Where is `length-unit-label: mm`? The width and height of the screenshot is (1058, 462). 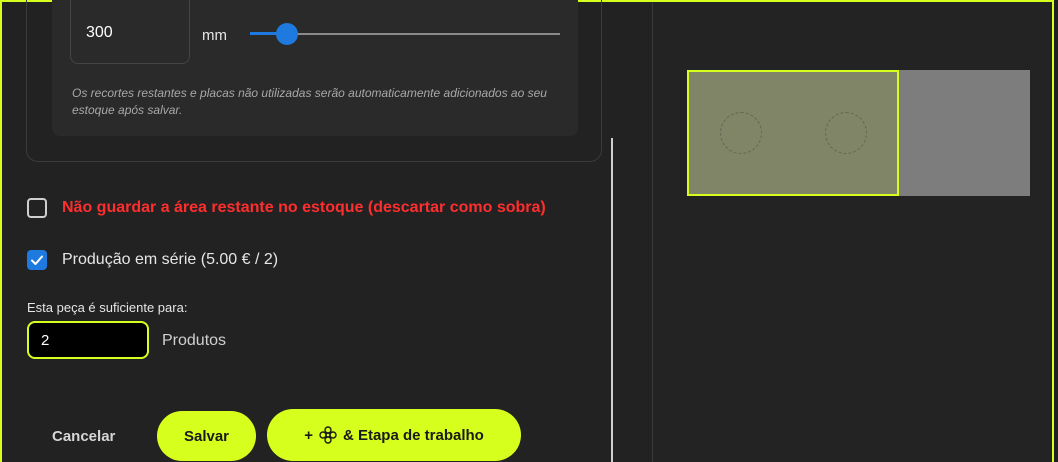 length-unit-label: mm is located at coordinates (214, 35).